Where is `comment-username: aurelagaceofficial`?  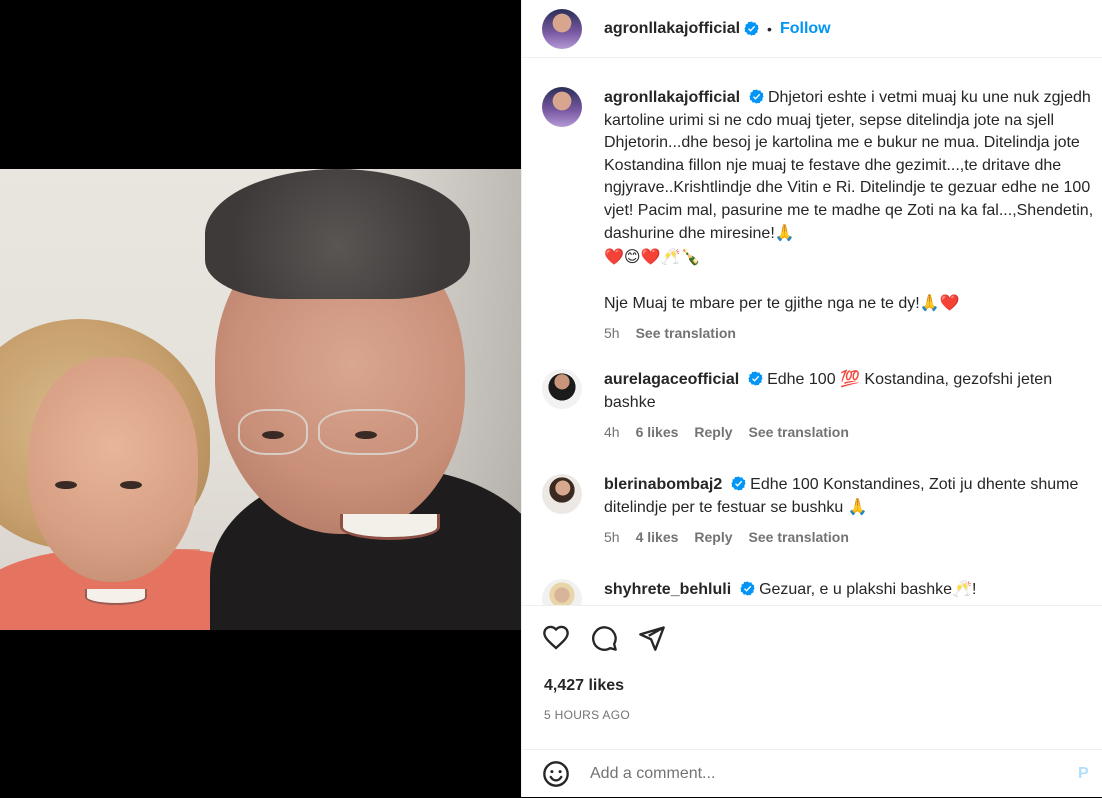 comment-username: aurelagaceofficial is located at coordinates (671, 379).